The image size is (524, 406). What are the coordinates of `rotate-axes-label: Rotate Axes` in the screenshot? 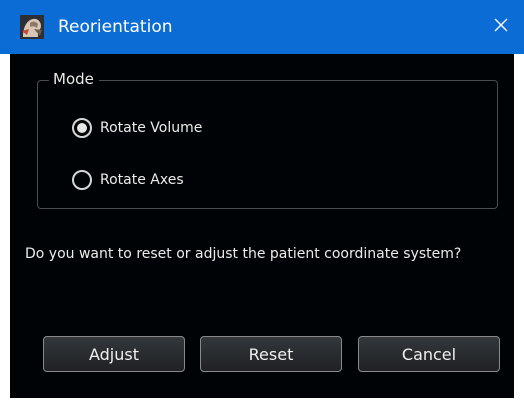 It's located at (142, 180).